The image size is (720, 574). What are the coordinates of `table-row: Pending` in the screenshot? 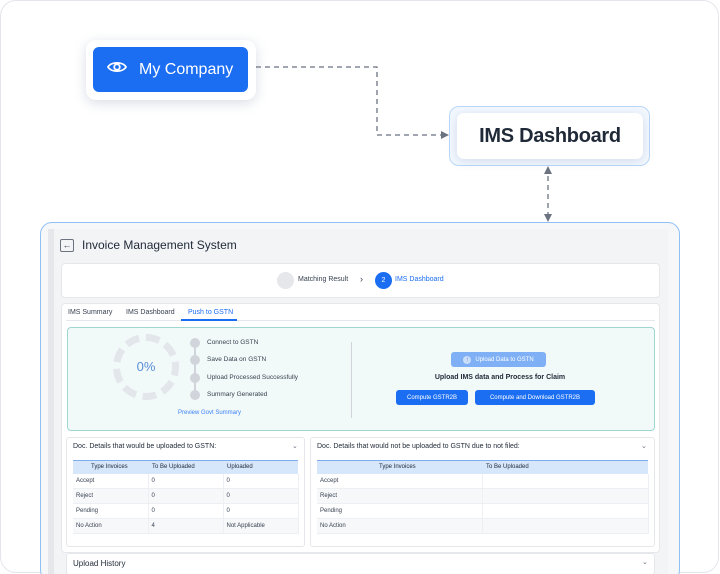 It's located at (483, 511).